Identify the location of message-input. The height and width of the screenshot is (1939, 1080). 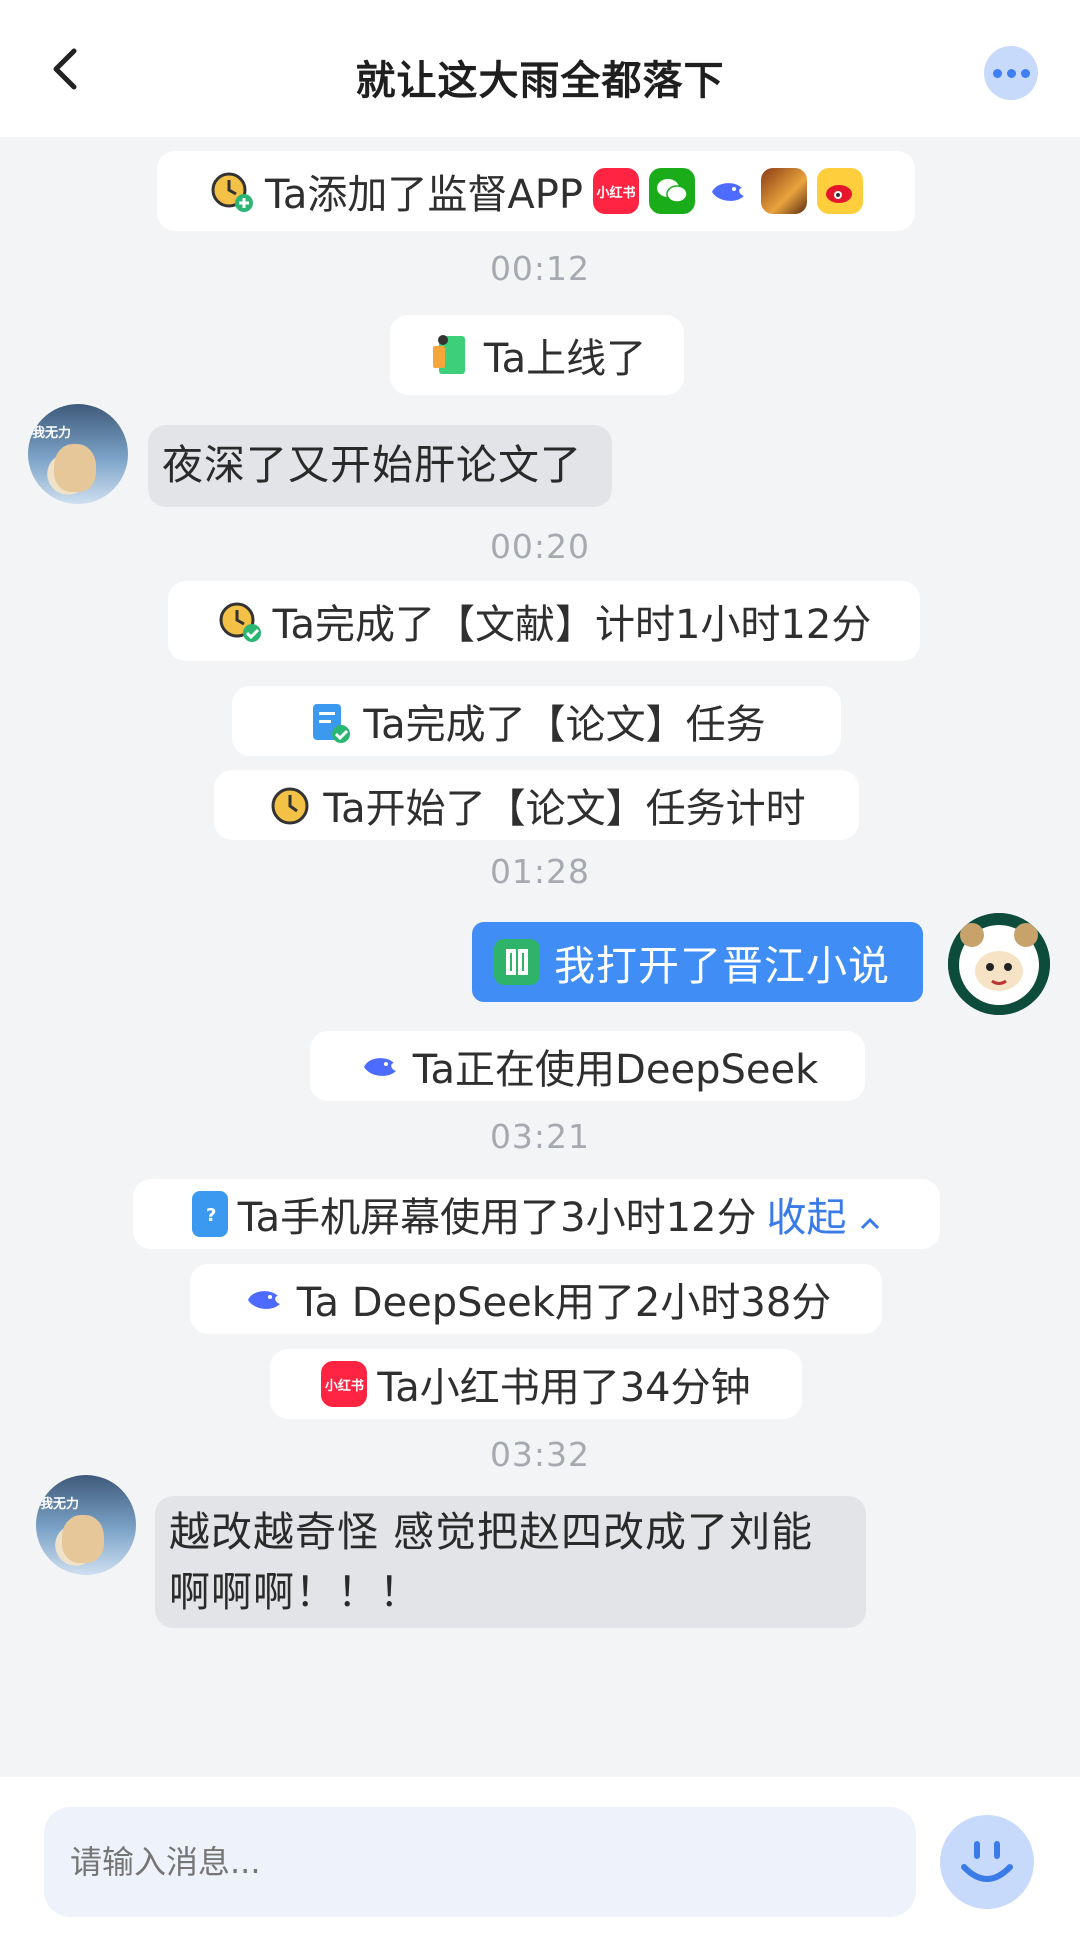
(480, 1862).